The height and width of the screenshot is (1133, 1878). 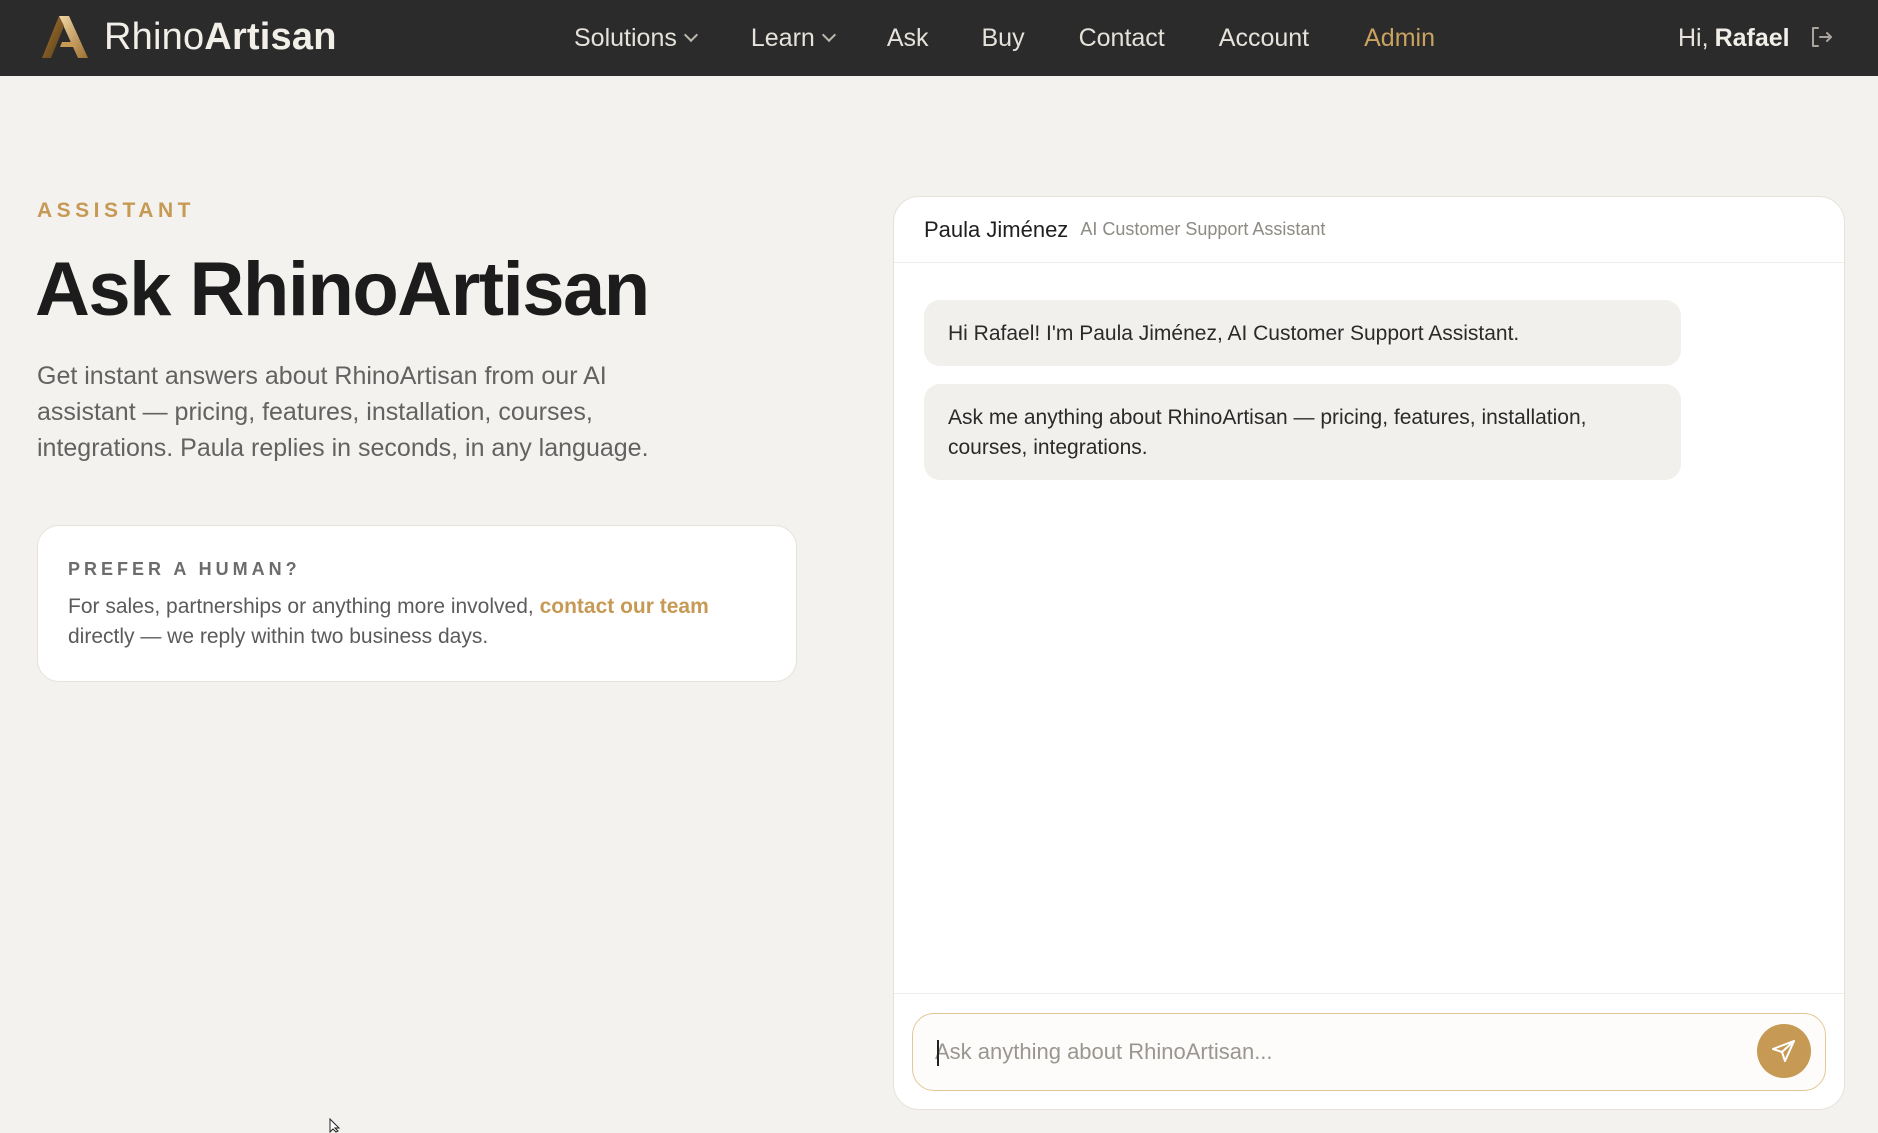 I want to click on nav-item-ask: Ask, so click(x=908, y=38).